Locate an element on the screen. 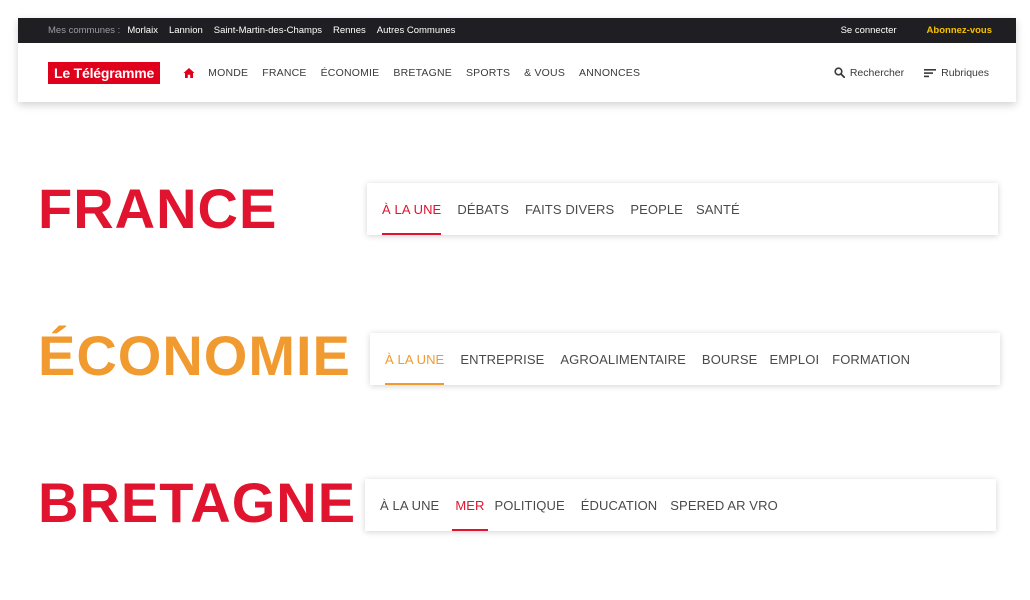  nav-link-monde: MONDE is located at coordinates (228, 73).